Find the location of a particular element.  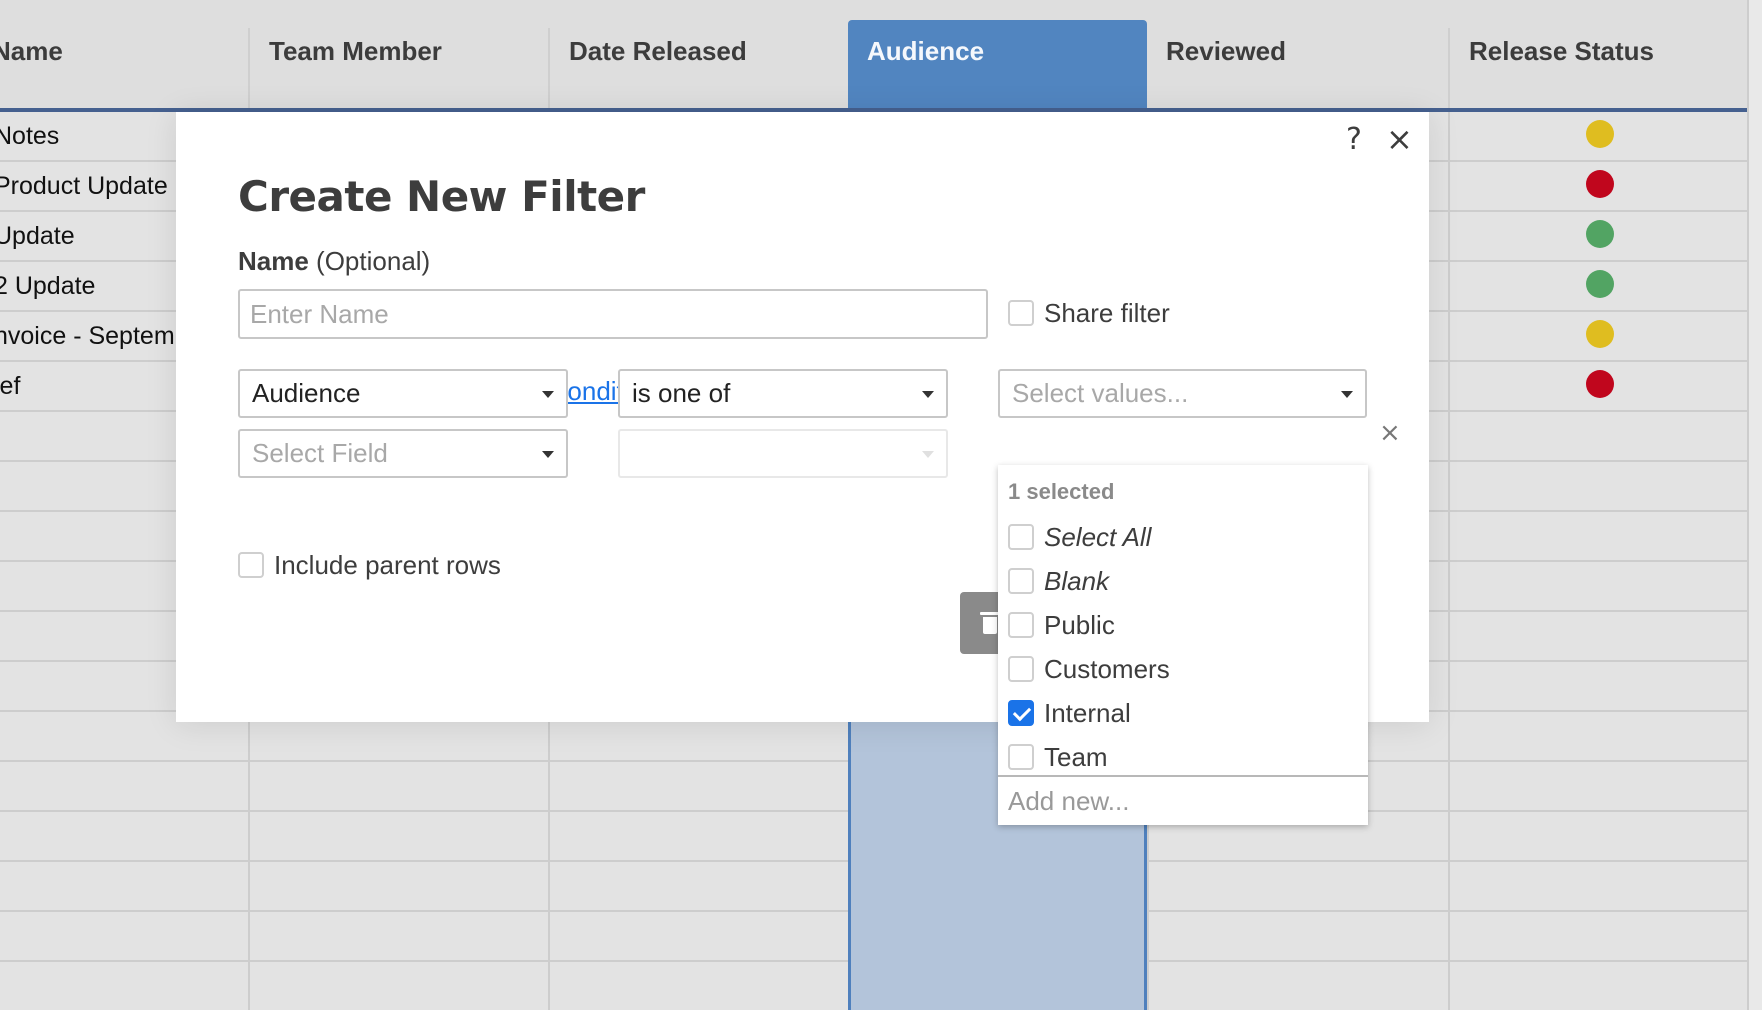

second-condition-operator-select is located at coordinates (783, 453).